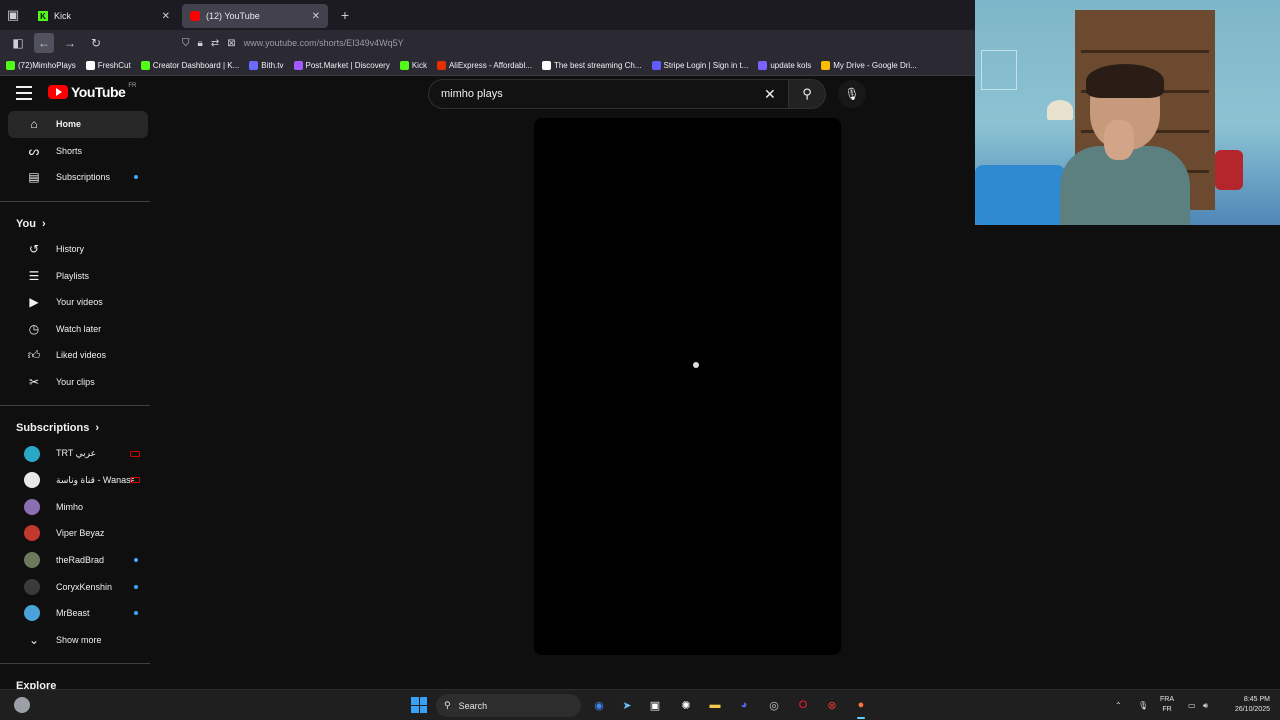  What do you see at coordinates (254, 65) in the screenshot?
I see `bith-icon` at bounding box center [254, 65].